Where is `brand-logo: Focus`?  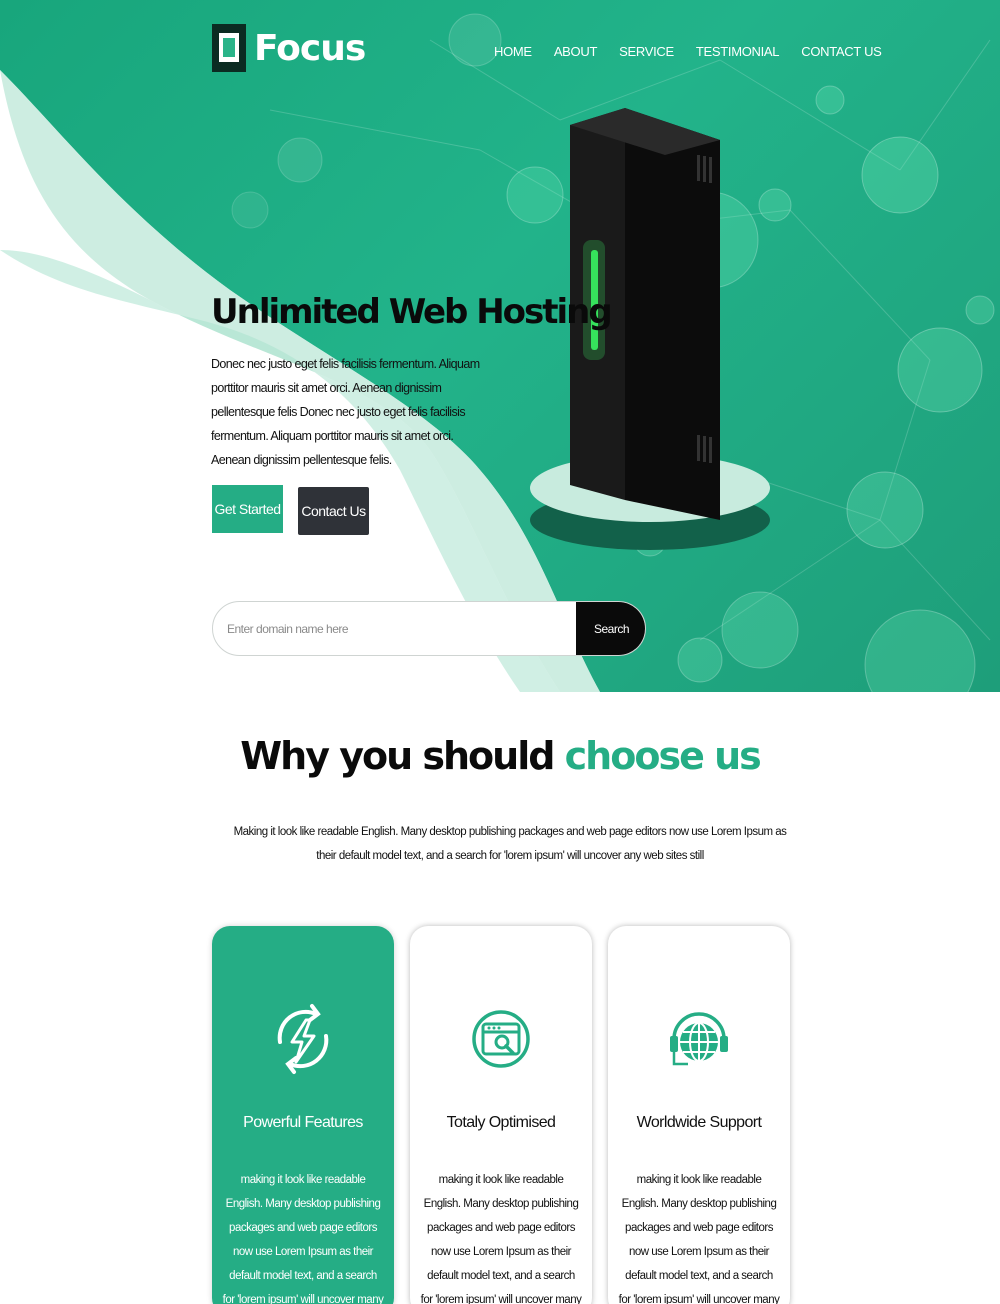 brand-logo: Focus is located at coordinates (289, 48).